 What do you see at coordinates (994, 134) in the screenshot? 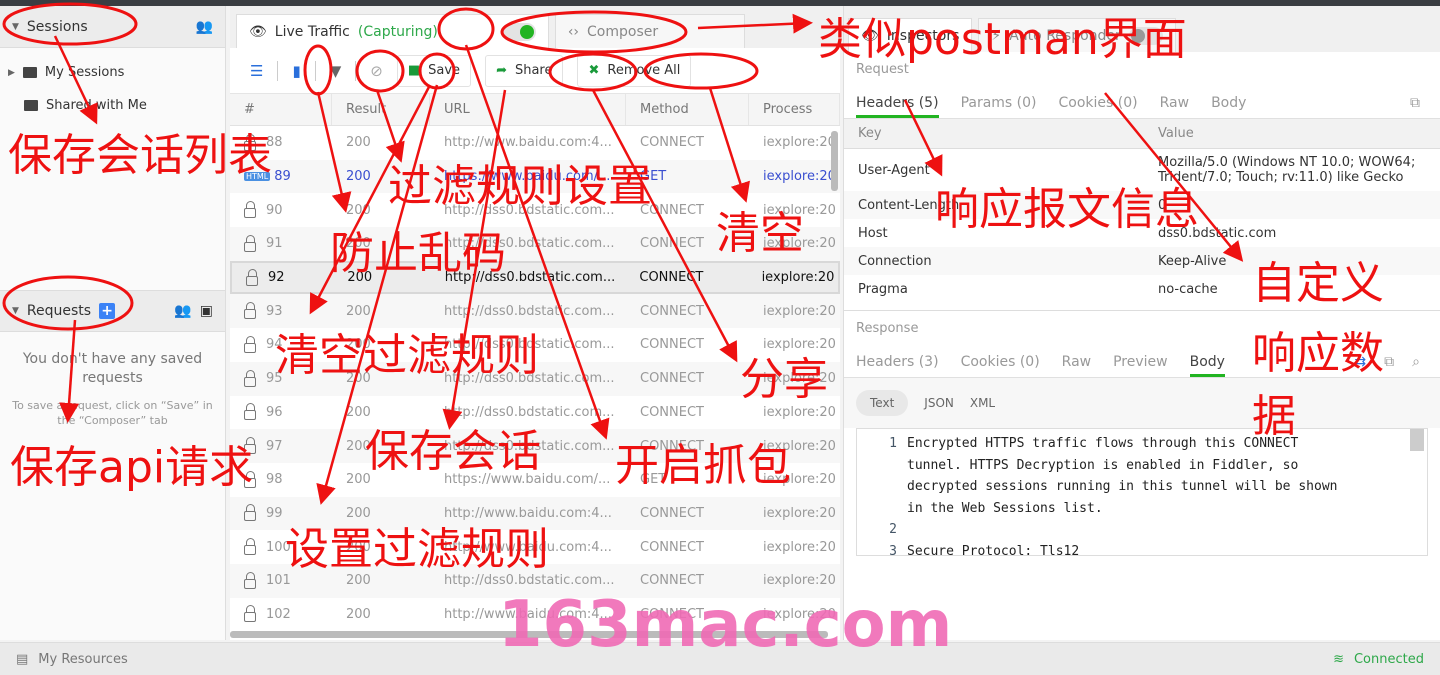
I see `column-key: Key` at bounding box center [994, 134].